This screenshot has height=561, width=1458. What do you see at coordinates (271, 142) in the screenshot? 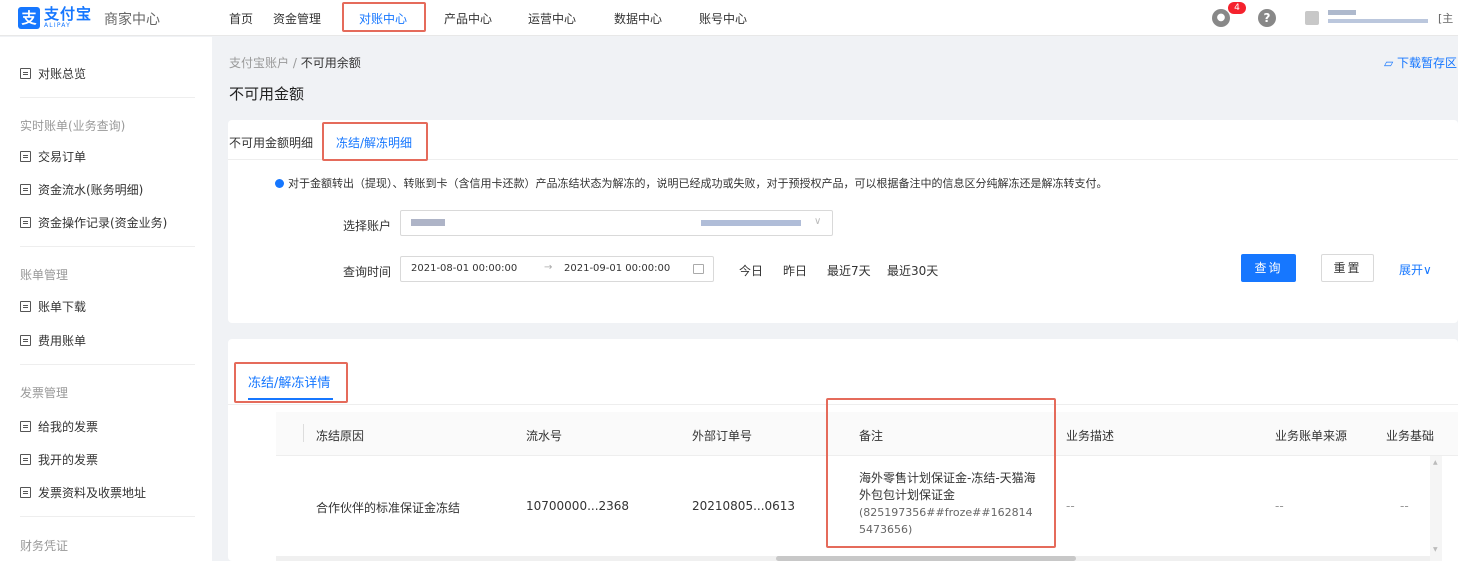
I see `tab-unavailable-detail: 不可用金额明细` at bounding box center [271, 142].